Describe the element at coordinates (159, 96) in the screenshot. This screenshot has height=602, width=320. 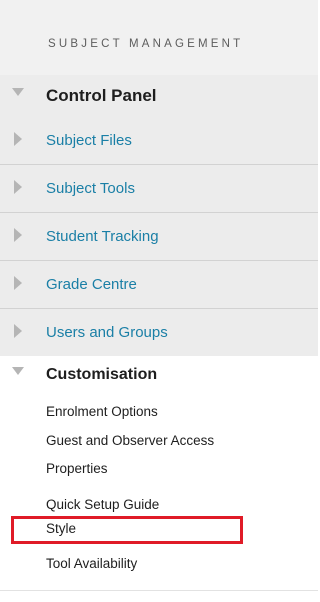
I see `control-panel-header: Control Panel` at that location.